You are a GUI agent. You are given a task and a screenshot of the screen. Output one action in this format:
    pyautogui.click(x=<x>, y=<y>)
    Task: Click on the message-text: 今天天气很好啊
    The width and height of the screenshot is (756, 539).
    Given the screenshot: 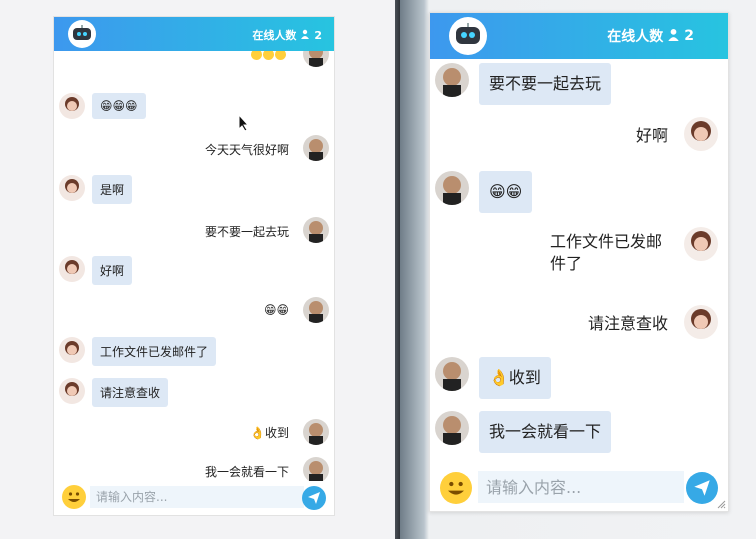 What is the action you would take?
    pyautogui.click(x=246, y=150)
    